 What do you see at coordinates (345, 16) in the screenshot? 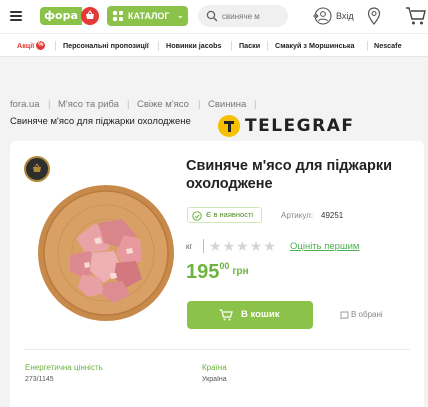
I see `login-label: Вхід` at bounding box center [345, 16].